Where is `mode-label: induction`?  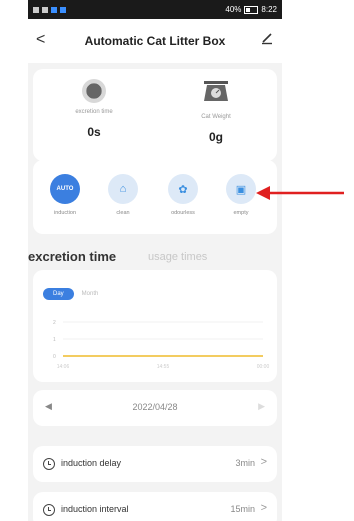 mode-label: induction is located at coordinates (65, 213).